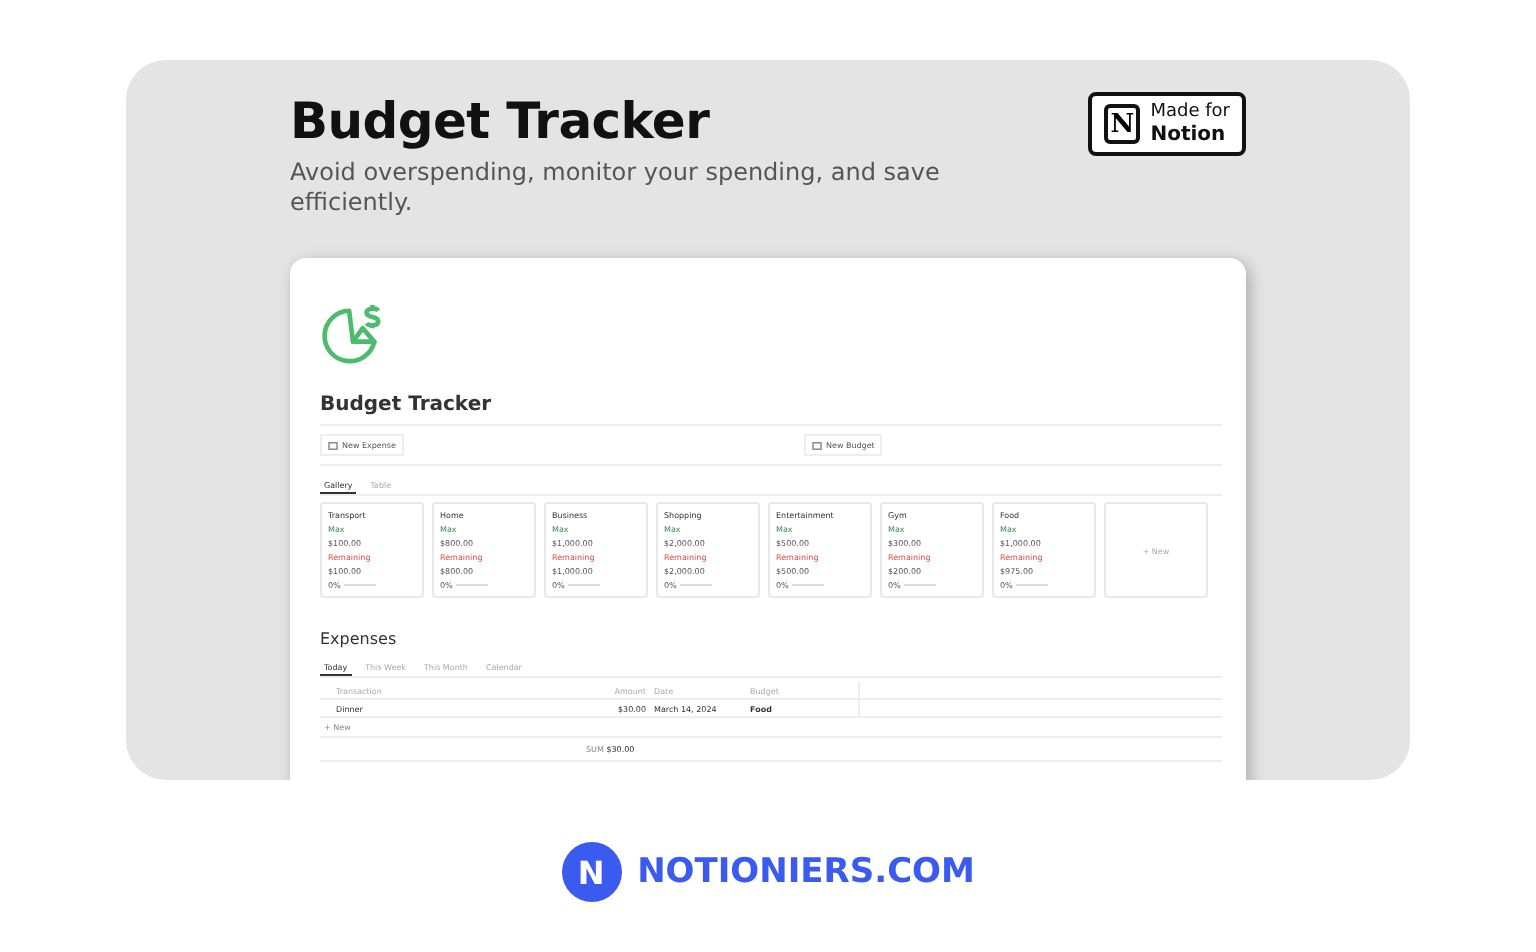  Describe the element at coordinates (359, 639) in the screenshot. I see `section-title: Expenses` at that location.